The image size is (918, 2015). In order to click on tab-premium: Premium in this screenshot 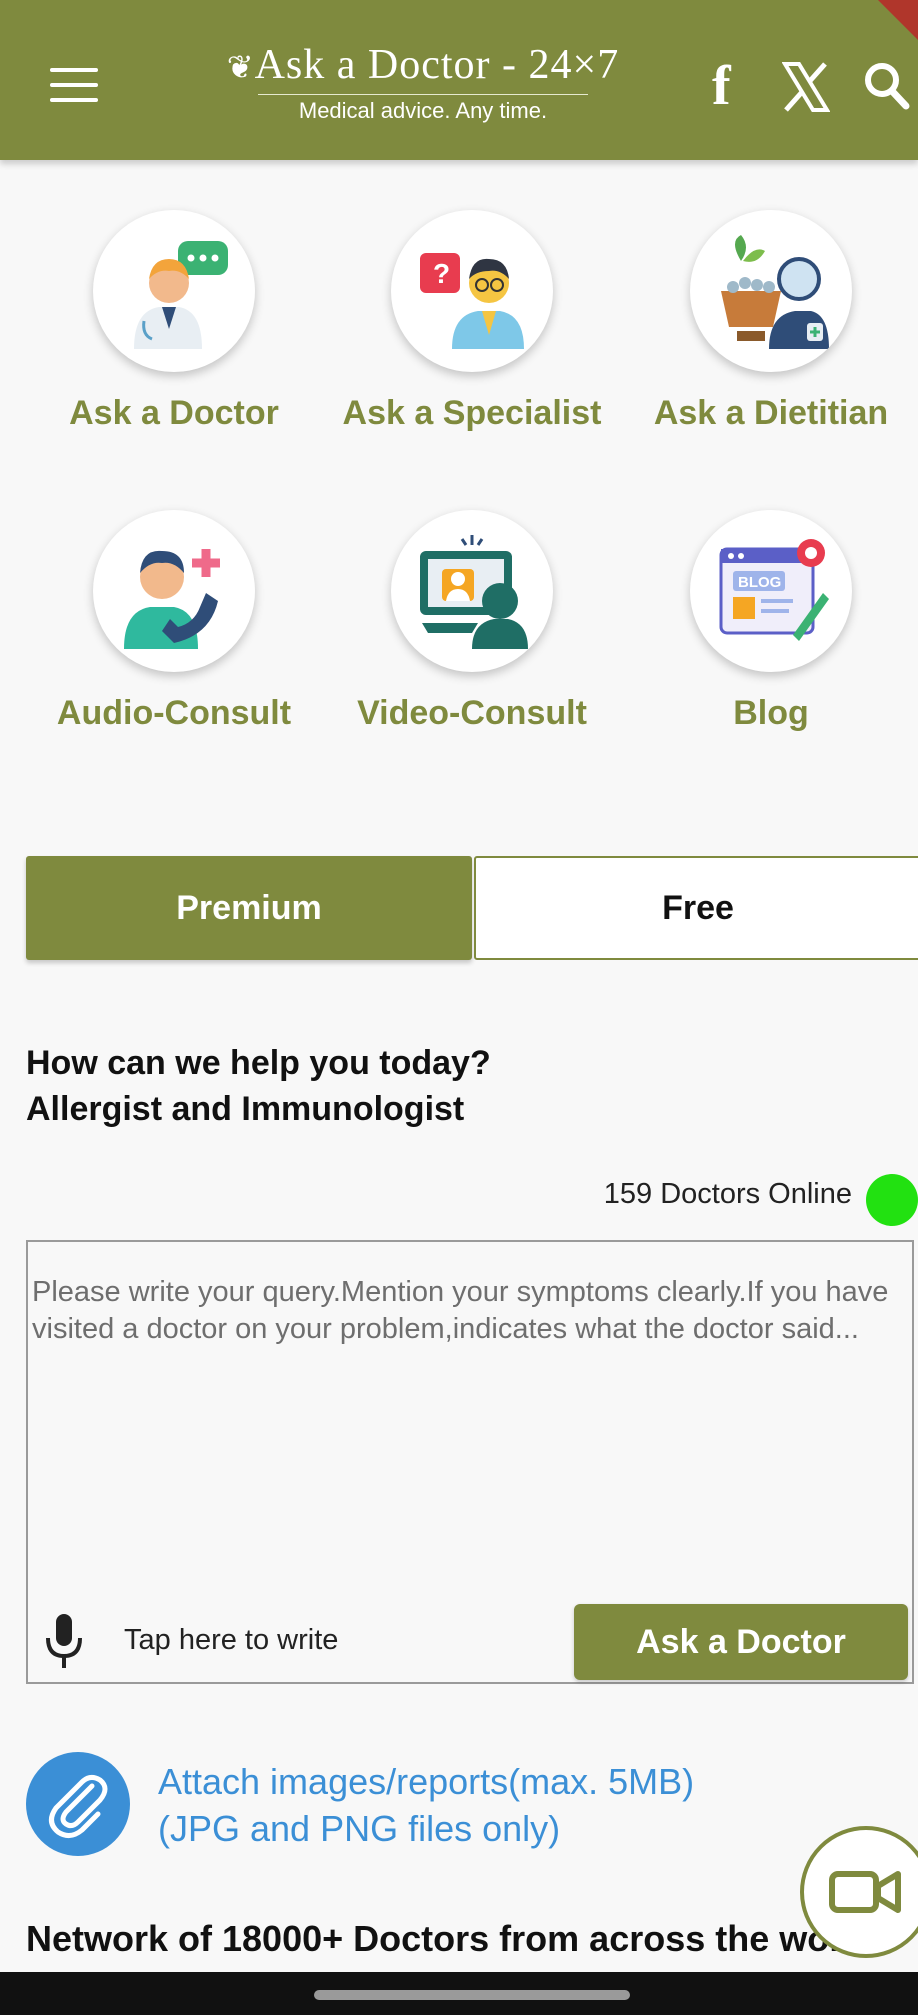, I will do `click(249, 908)`.